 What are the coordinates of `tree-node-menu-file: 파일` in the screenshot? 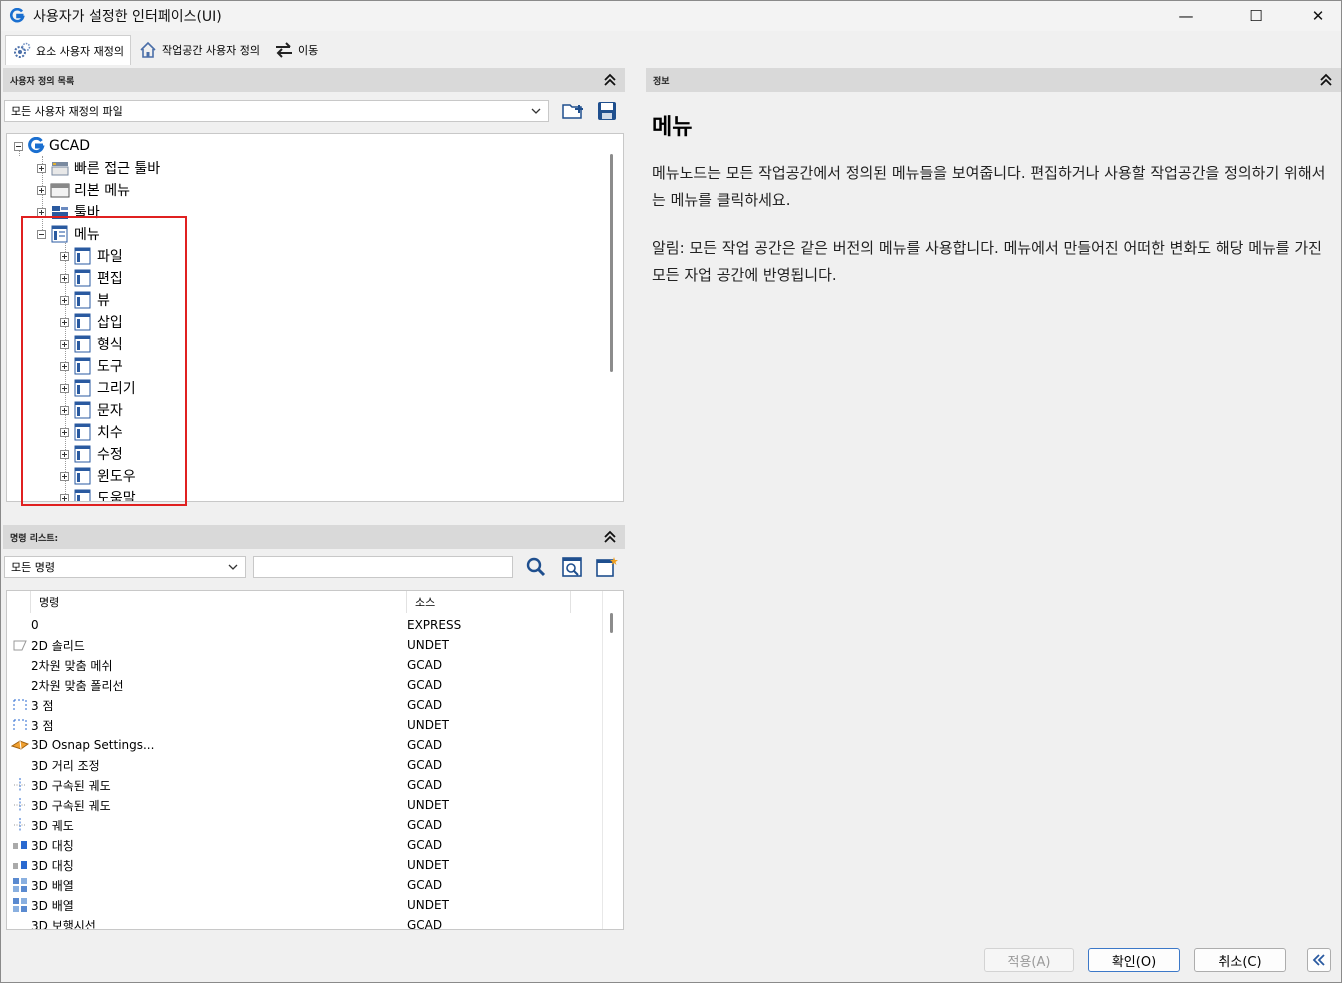 It's located at (91, 256).